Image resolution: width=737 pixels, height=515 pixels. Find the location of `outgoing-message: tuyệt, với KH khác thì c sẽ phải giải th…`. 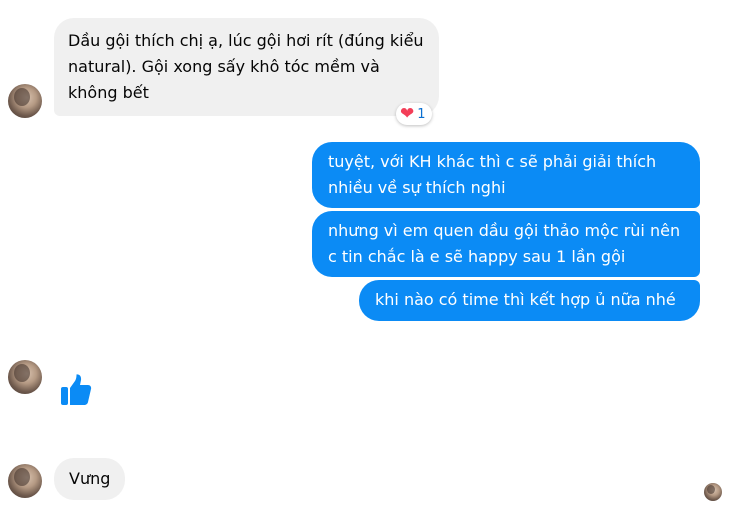

outgoing-message: tuyệt, với KH khác thì c sẽ phải giải th… is located at coordinates (506, 175).